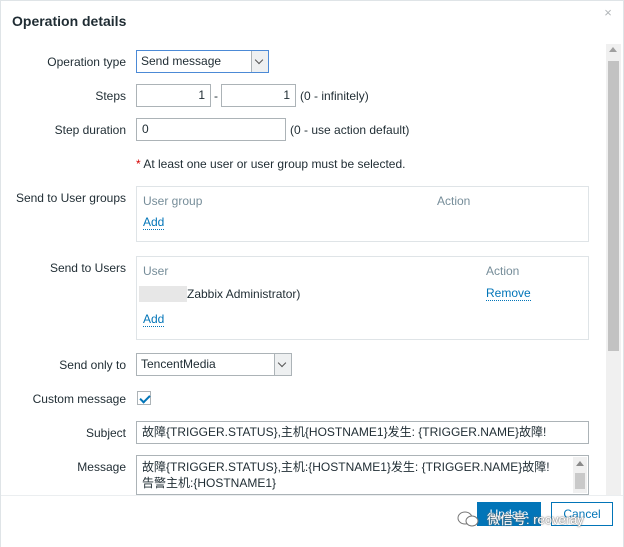 The width and height of the screenshot is (624, 547). Describe the element at coordinates (154, 320) in the screenshot. I see `add-user-link: Add` at that location.